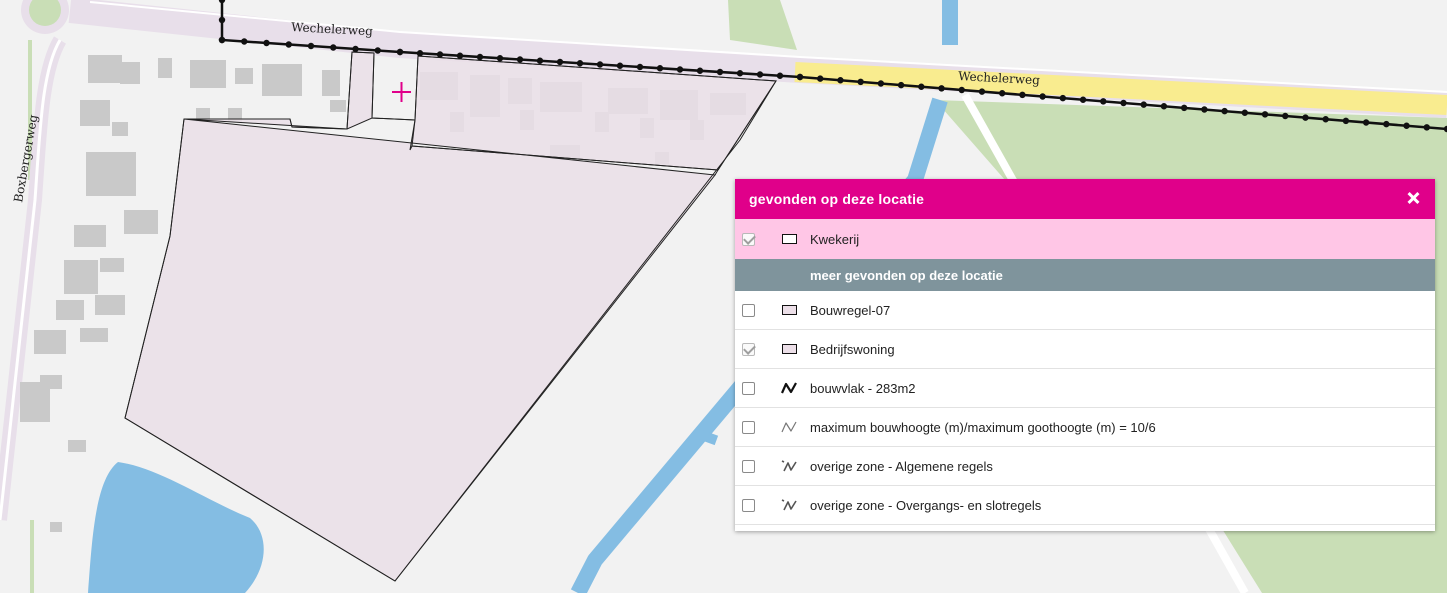 The height and width of the screenshot is (593, 1447). I want to click on checkbox-bedrijfswoning, so click(748, 349).